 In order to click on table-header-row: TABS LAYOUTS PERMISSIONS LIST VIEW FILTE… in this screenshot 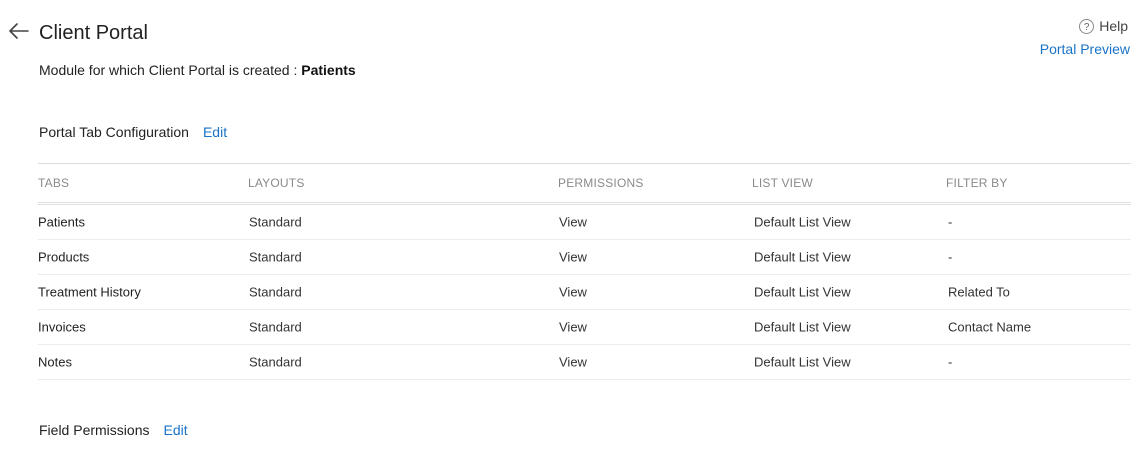, I will do `click(584, 184)`.